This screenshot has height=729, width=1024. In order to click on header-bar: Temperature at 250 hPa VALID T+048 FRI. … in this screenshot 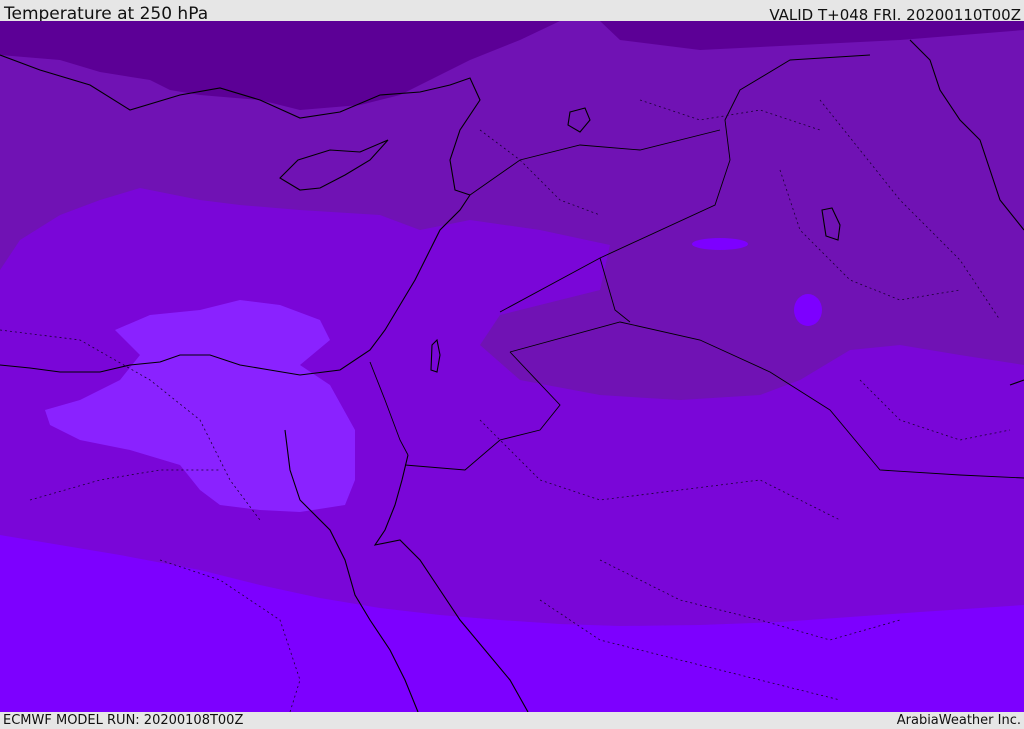, I will do `click(512, 12)`.